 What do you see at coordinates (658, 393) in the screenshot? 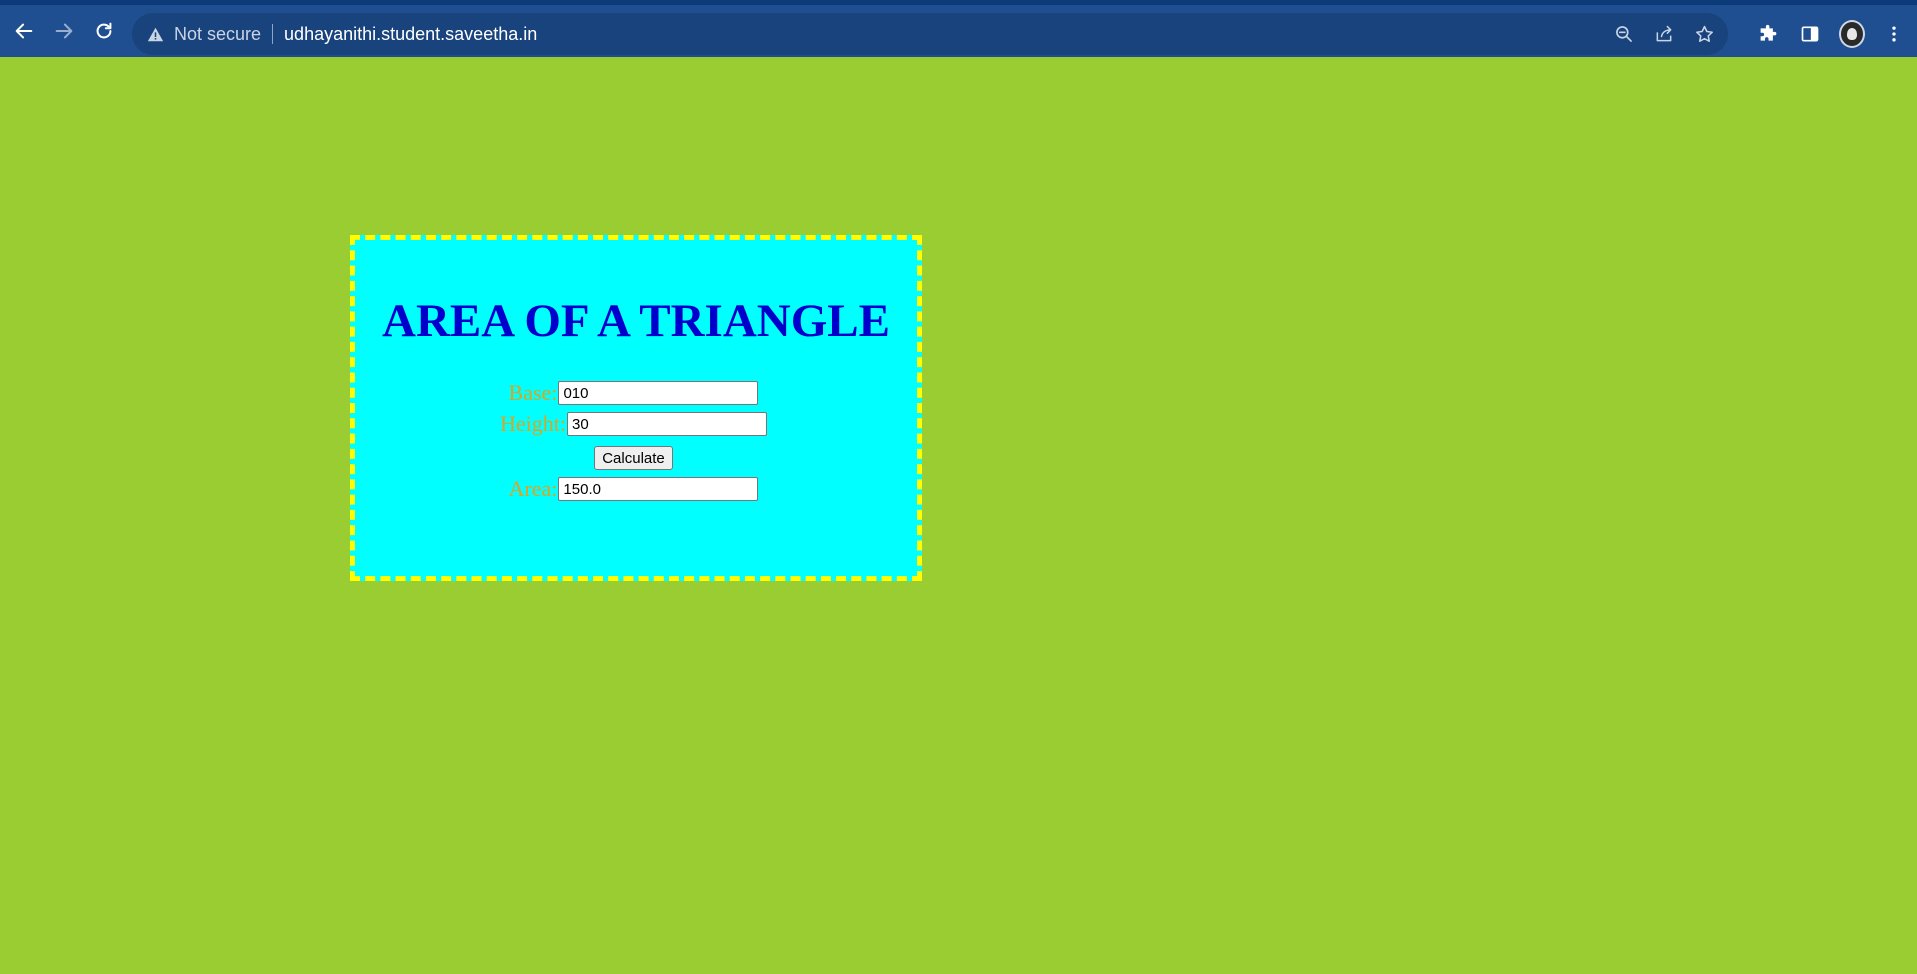
I see `base-input` at bounding box center [658, 393].